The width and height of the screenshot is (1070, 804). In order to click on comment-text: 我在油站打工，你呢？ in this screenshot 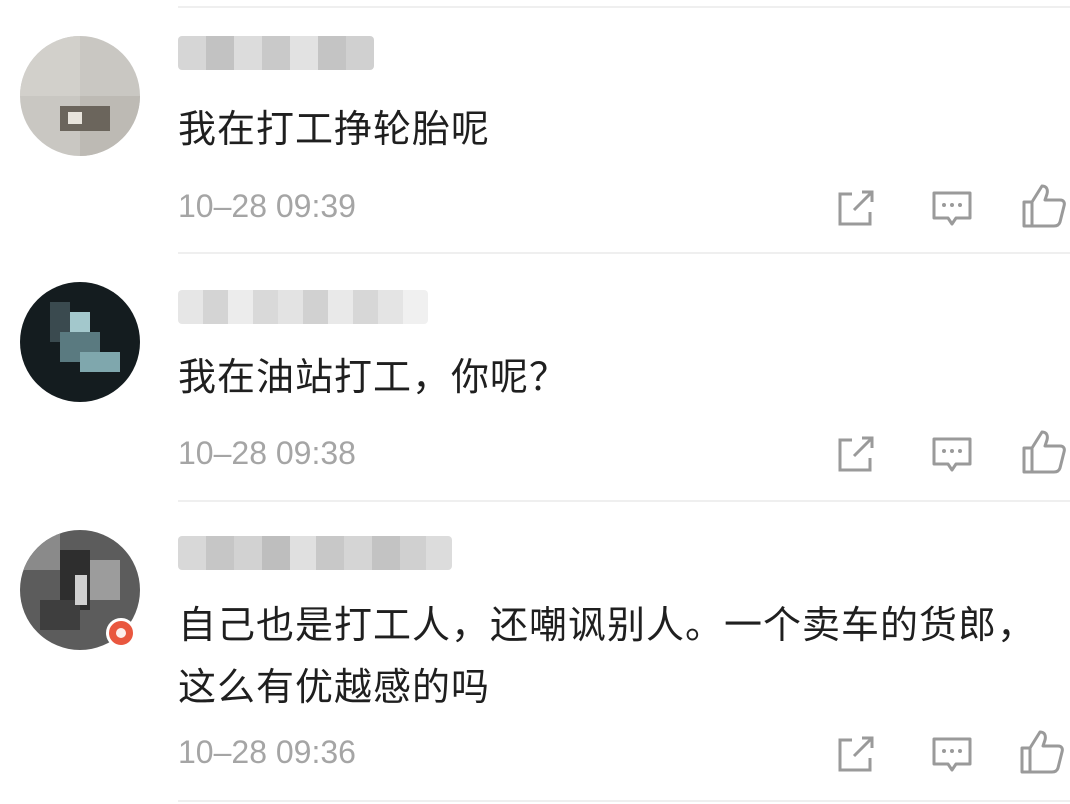, I will do `click(373, 377)`.